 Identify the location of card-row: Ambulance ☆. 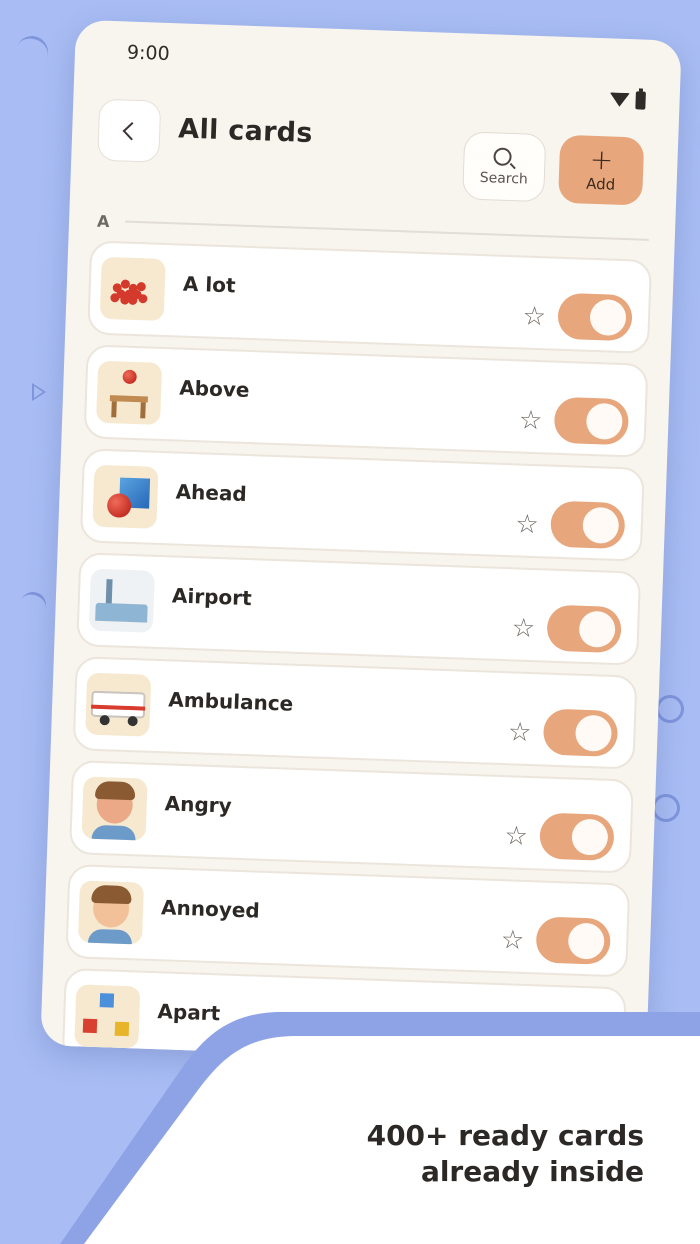
(355, 713).